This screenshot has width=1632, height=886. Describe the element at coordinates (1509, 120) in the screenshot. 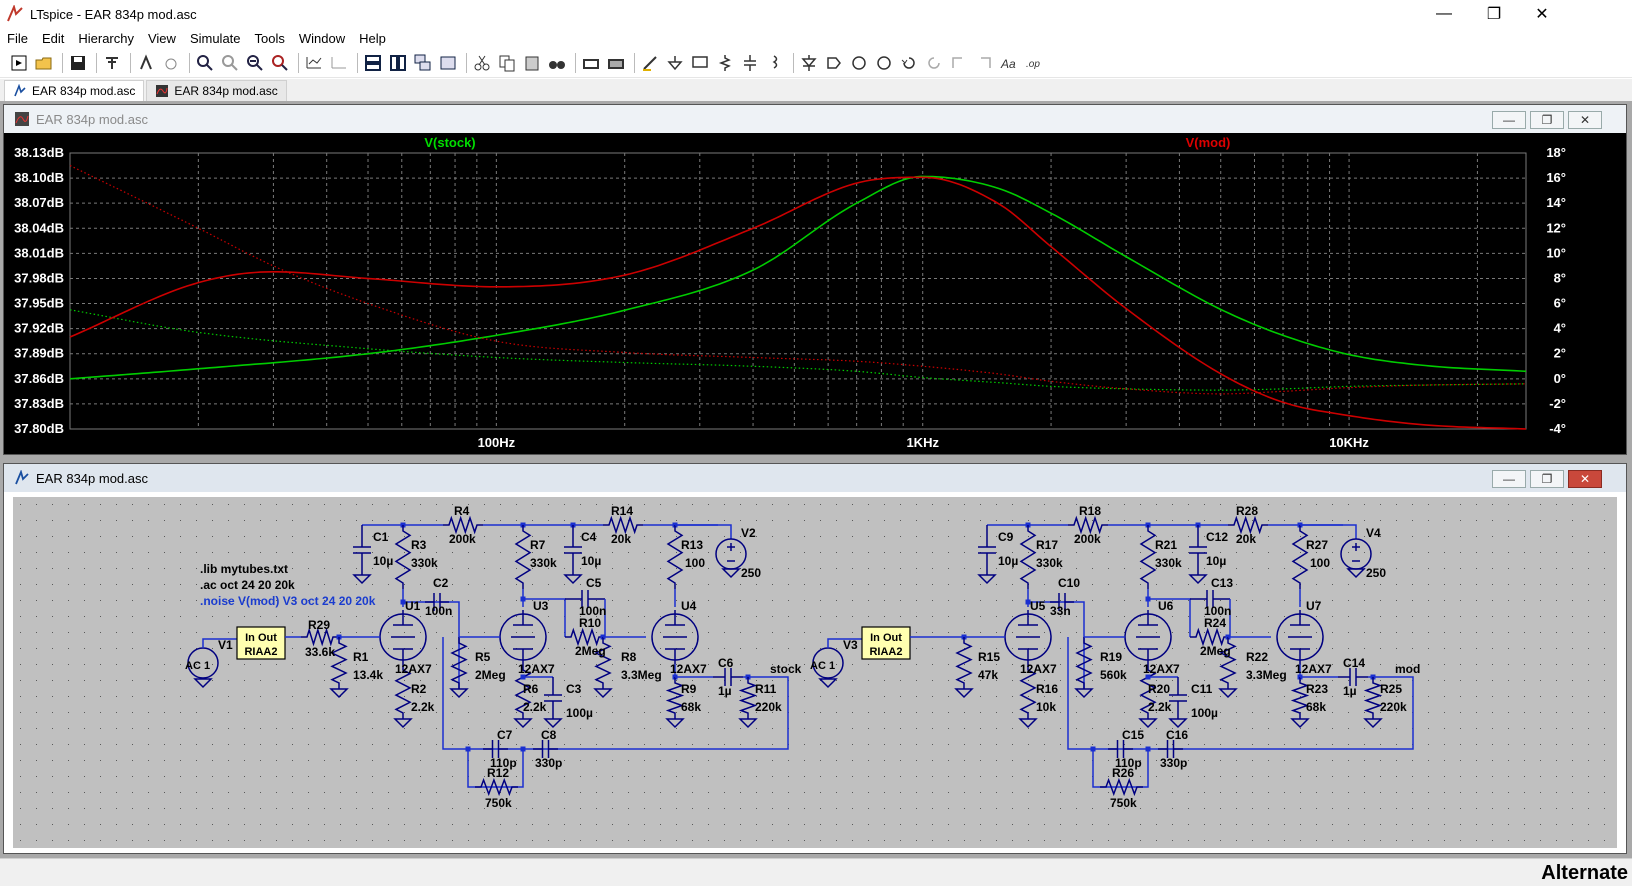

I see `plot-minimize-button: —` at that location.